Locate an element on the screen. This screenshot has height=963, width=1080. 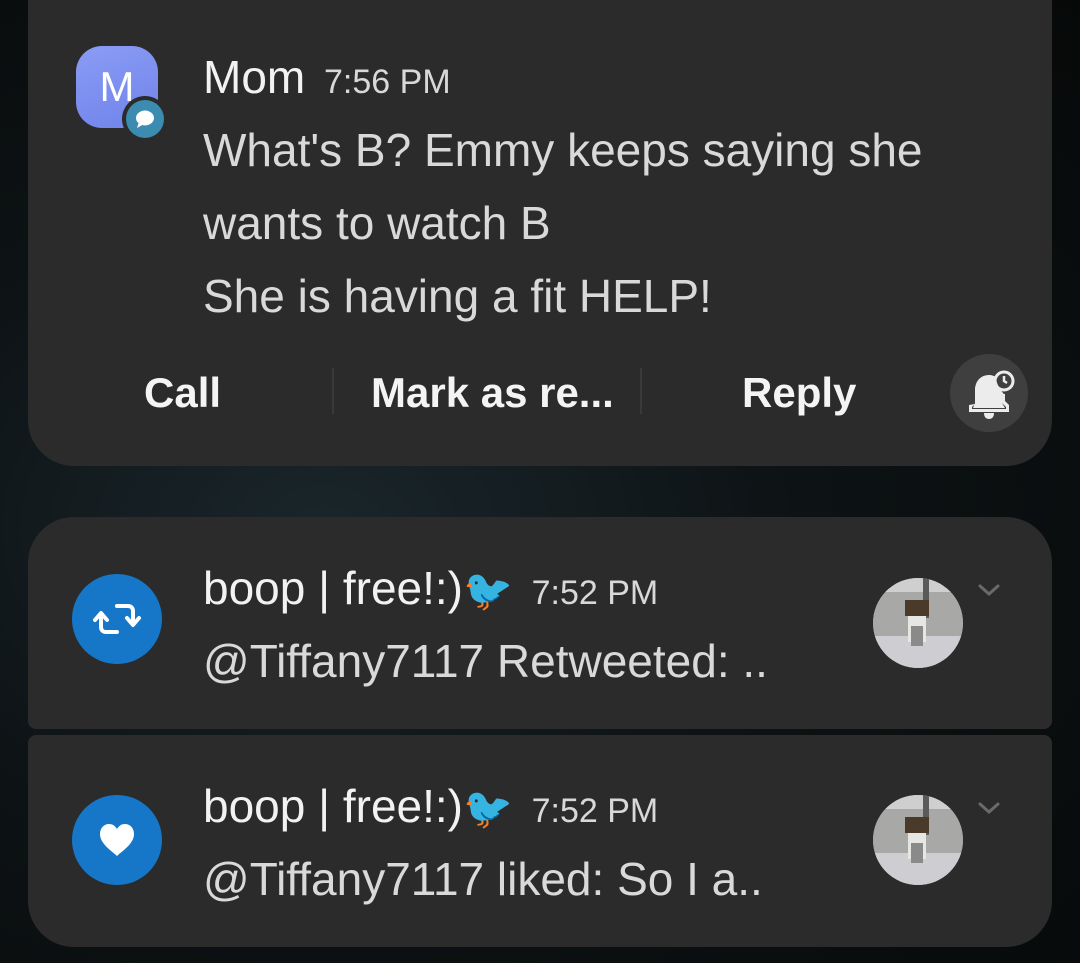
snooze-button is located at coordinates (989, 393).